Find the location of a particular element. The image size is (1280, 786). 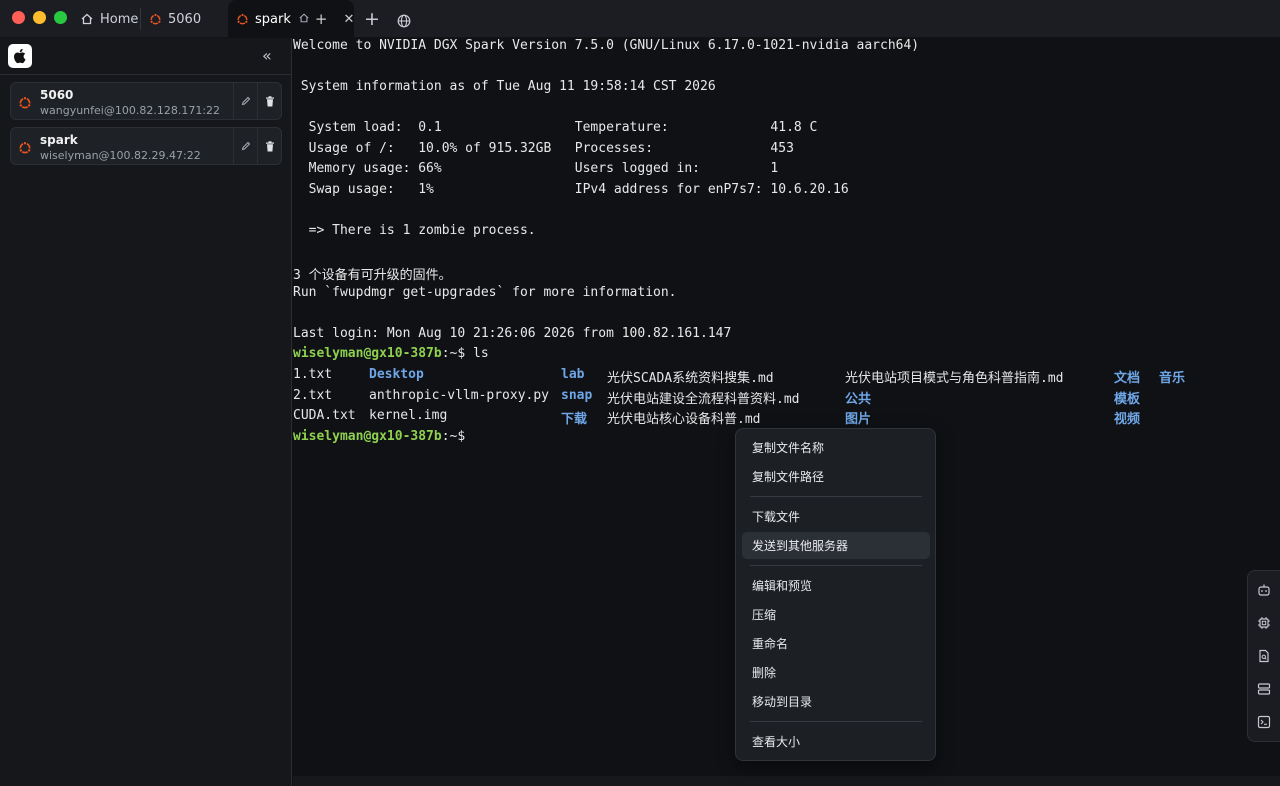

tab-home: Home is located at coordinates (109, 19).